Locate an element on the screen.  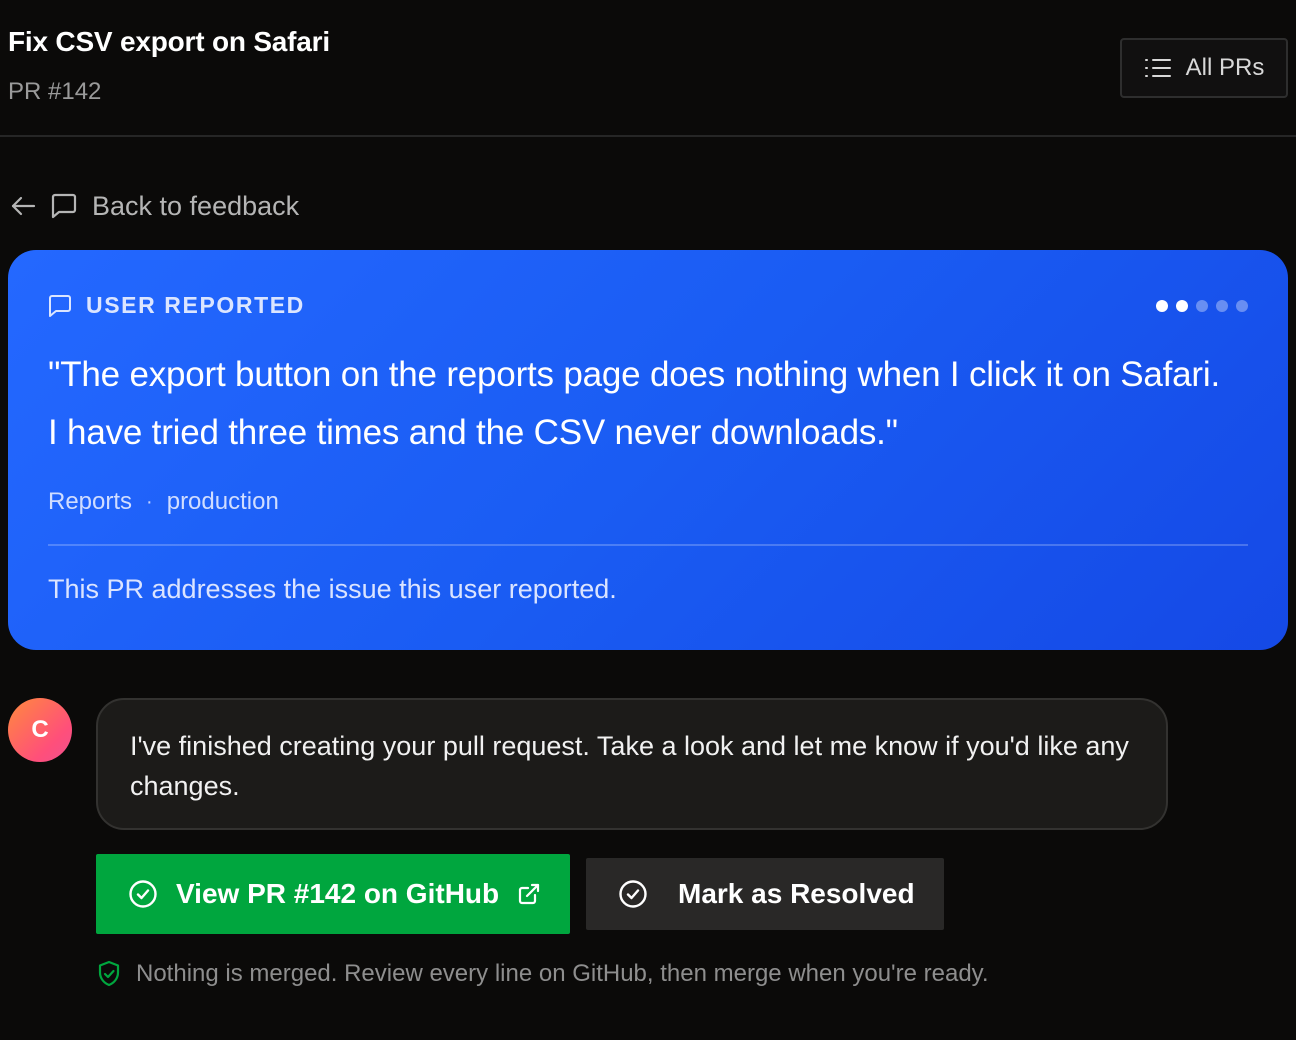
all-prs-label: All PRs is located at coordinates (1225, 67).